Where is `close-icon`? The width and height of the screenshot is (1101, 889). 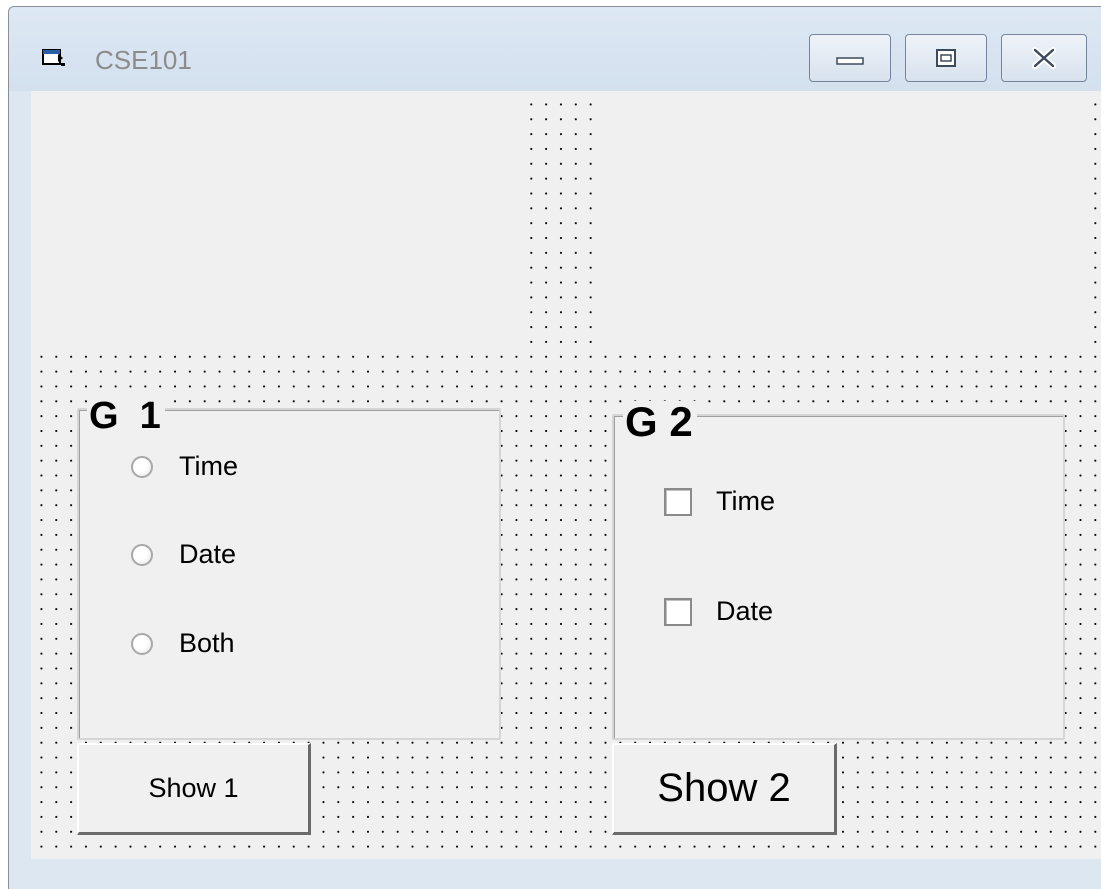 close-icon is located at coordinates (1044, 58).